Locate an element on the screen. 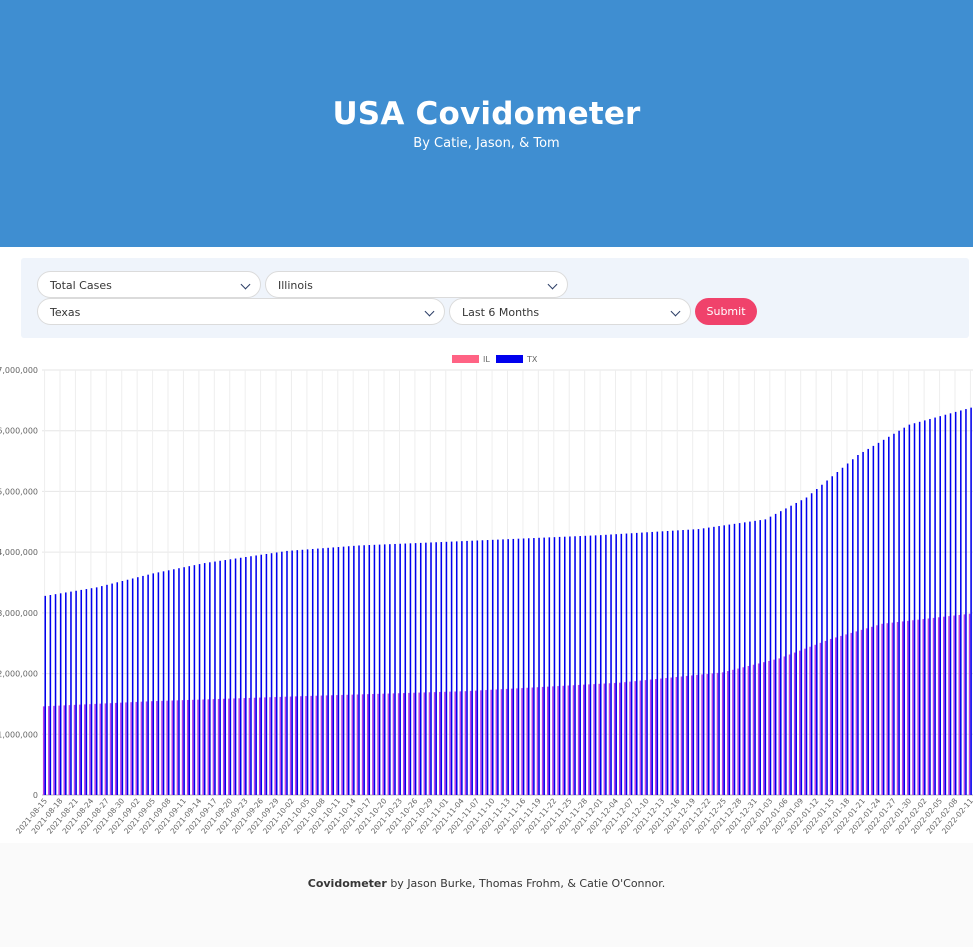 This screenshot has height=947, width=973. state2-select: Texas is located at coordinates (241, 311).